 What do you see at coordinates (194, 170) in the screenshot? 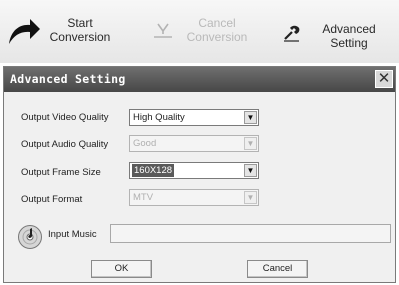
I see `frame-size-select: 160X128 ▼` at bounding box center [194, 170].